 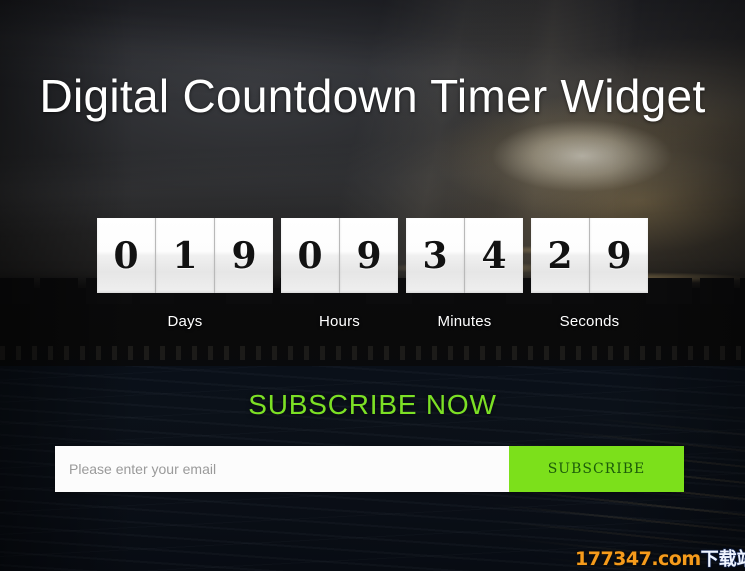 I want to click on watermark-suffix: 下载站, so click(x=722, y=560).